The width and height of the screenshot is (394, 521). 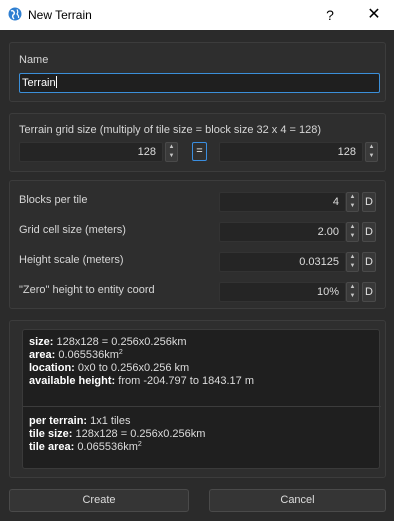 What do you see at coordinates (282, 202) in the screenshot?
I see `blocks-per-tile-input: 4` at bounding box center [282, 202].